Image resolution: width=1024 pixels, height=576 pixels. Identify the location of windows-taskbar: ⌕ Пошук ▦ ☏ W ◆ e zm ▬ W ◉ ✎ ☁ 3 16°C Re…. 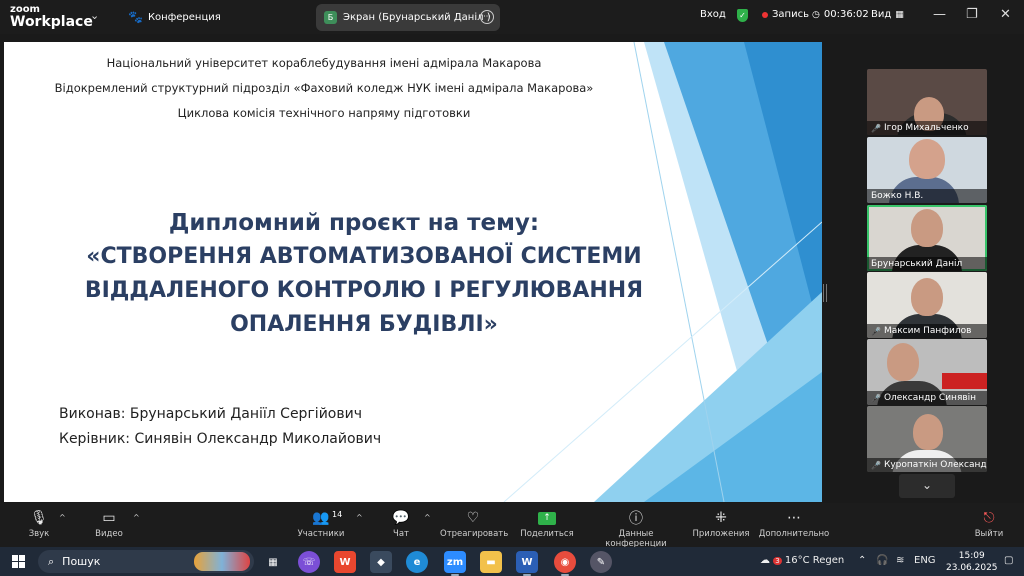
(512, 561).